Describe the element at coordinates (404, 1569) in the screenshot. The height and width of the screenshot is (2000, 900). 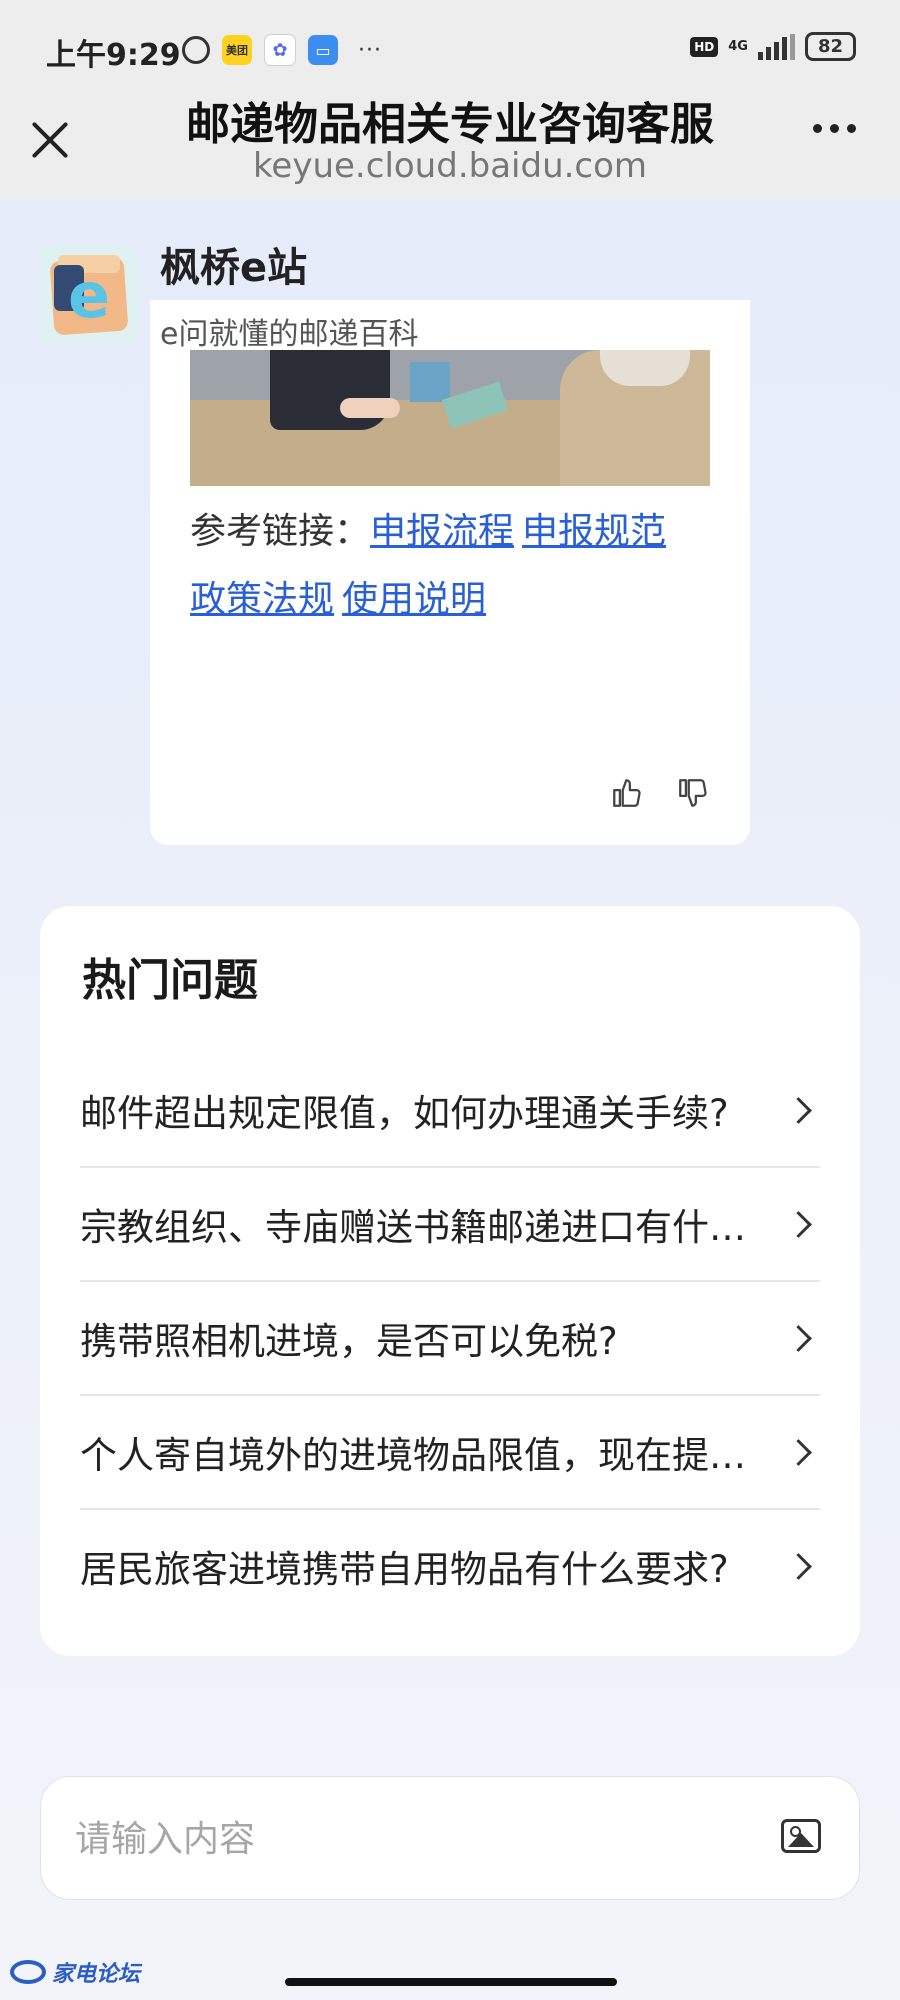
I see `question-text: 居民旅客进境携带自用物品有什么要求?` at that location.